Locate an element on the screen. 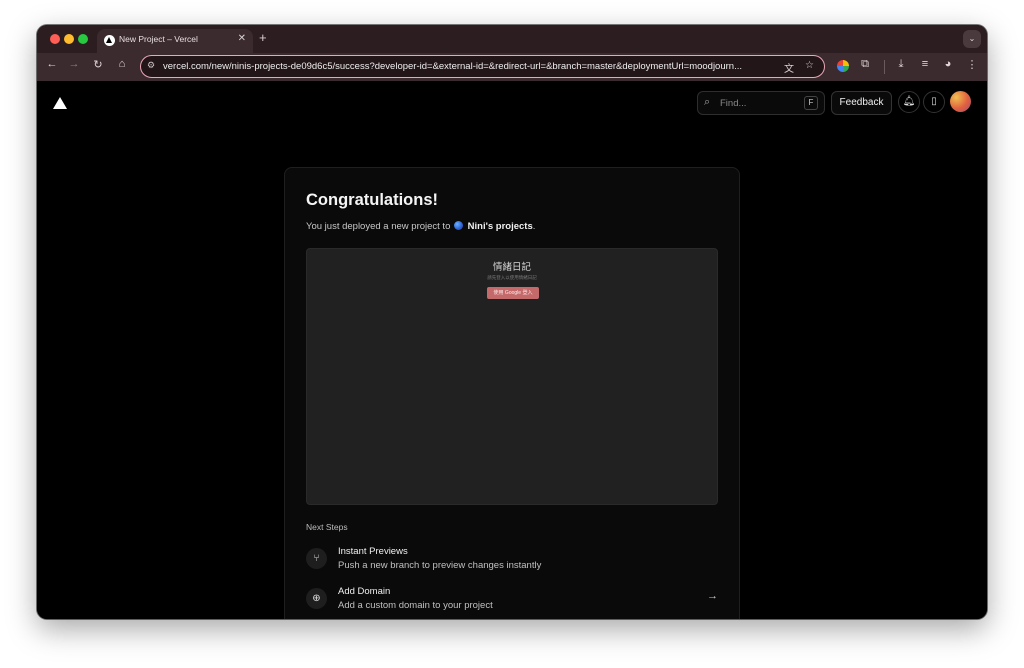 This screenshot has width=1024, height=668. tab-new-project: New Project – Vercel ✕ is located at coordinates (175, 41).